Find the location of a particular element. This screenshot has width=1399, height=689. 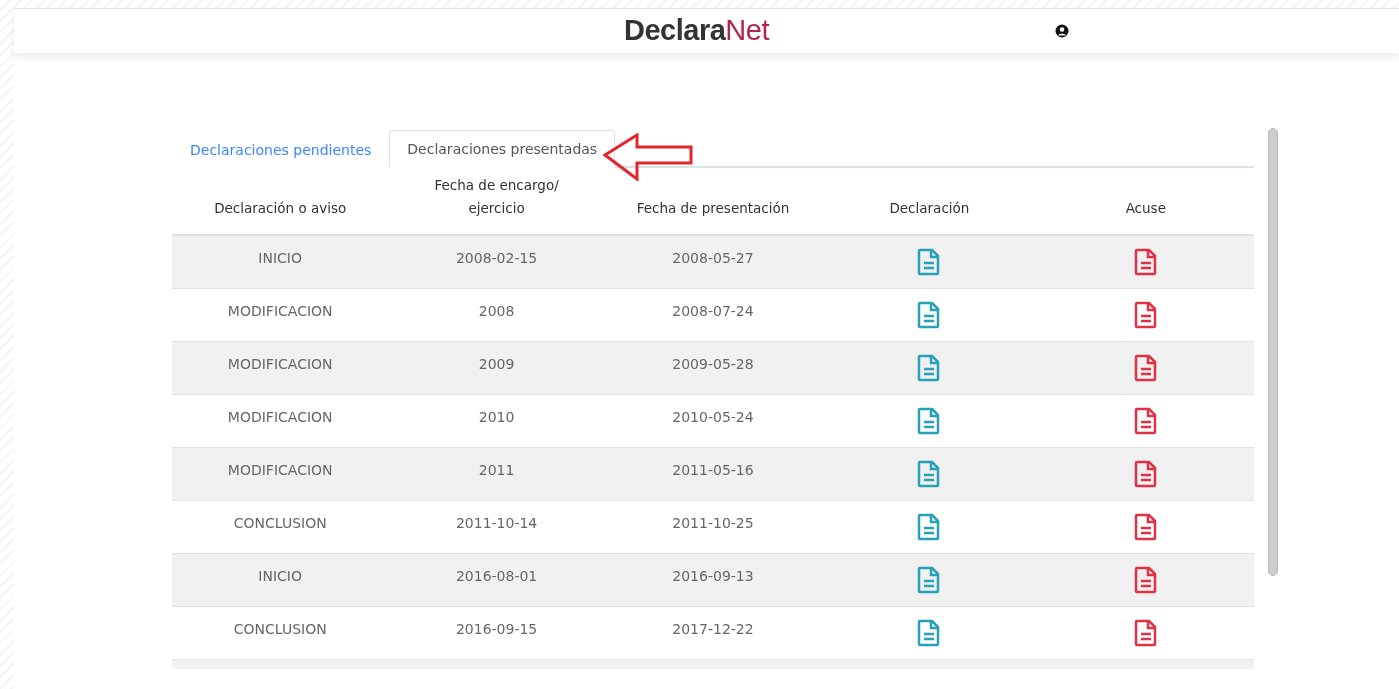

scrollbar is located at coordinates (1273, 352).